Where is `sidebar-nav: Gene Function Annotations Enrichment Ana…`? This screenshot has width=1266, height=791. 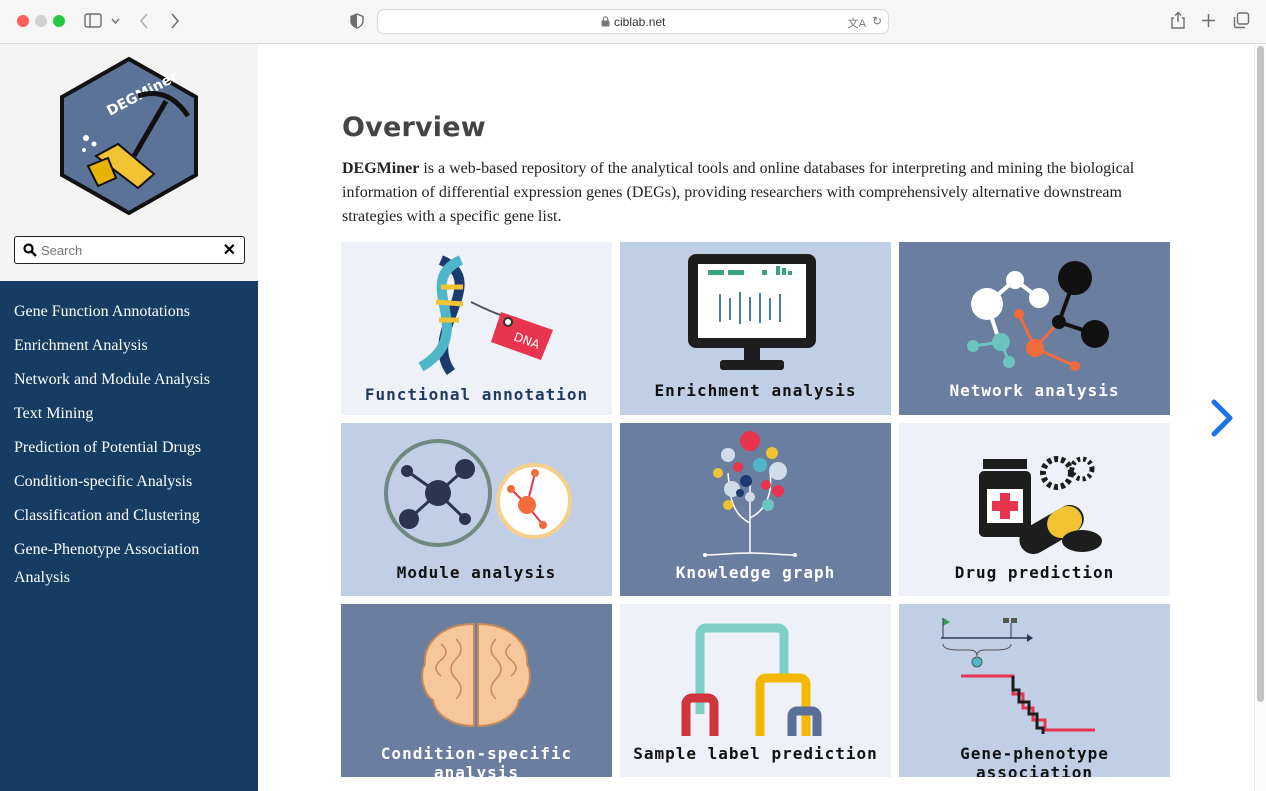
sidebar-nav: Gene Function Annotations Enrichment Ana… is located at coordinates (129, 536).